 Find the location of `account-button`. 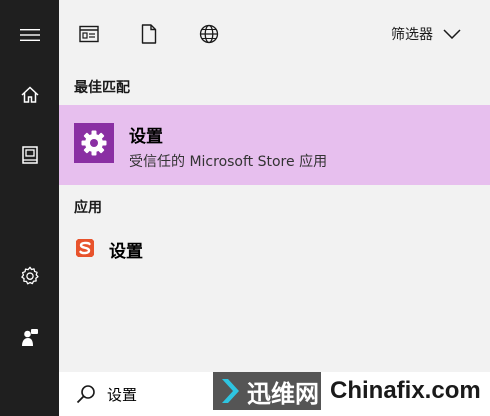

account-button is located at coordinates (29, 337).